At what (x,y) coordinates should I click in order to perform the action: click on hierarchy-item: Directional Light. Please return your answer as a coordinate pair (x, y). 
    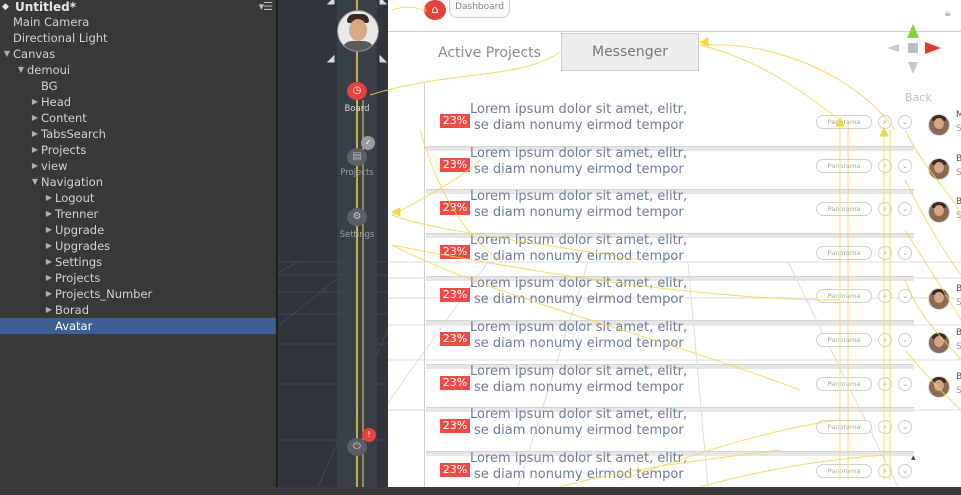
    Looking at the image, I should click on (138, 38).